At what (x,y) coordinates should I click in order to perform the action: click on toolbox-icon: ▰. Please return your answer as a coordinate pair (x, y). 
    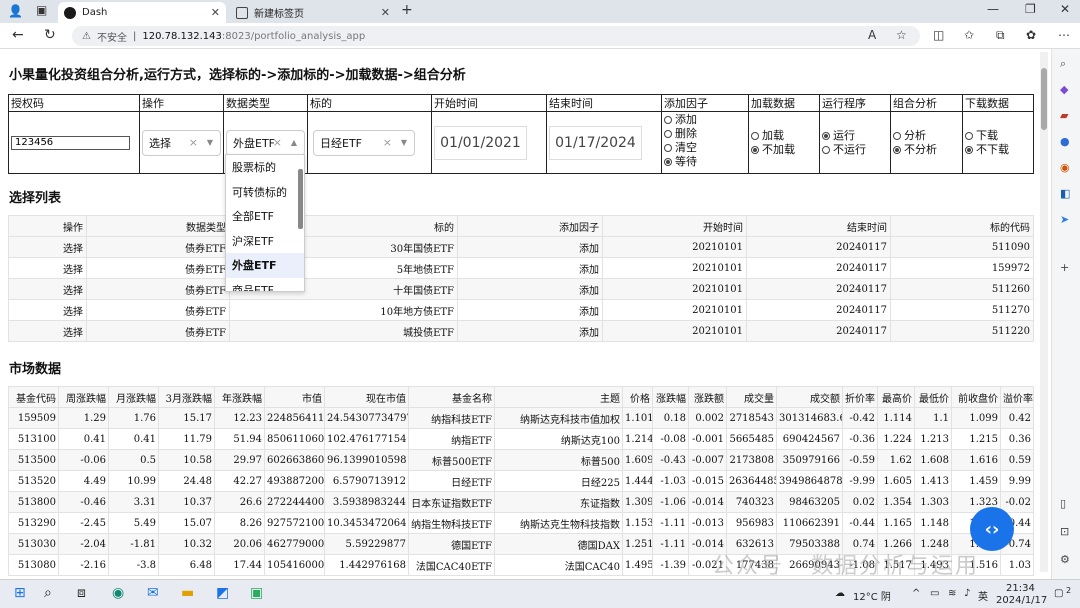
    Looking at the image, I should click on (1064, 115).